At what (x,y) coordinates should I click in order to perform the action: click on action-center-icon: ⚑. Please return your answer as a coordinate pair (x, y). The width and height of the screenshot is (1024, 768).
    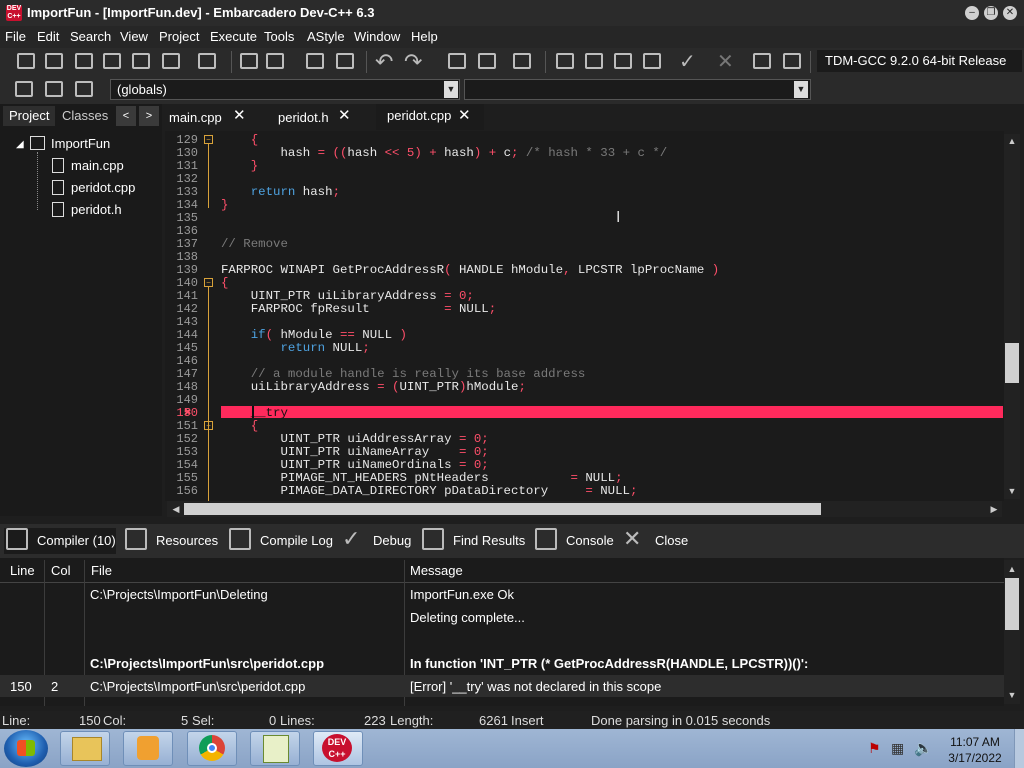
    Looking at the image, I should click on (874, 748).